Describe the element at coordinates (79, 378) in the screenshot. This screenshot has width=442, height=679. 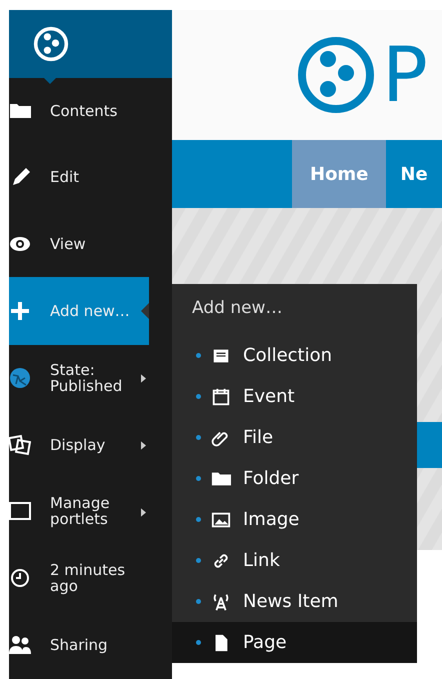
I see `toolbar-item: State: Published` at that location.